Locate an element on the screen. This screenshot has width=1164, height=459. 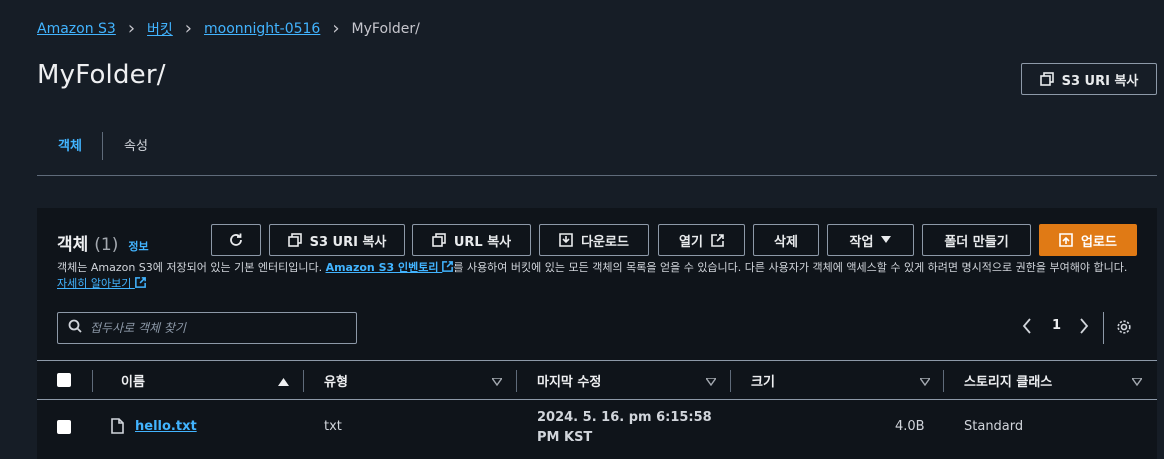
copy-s3-uri-button: S3 URI 복사 is located at coordinates (337, 240).